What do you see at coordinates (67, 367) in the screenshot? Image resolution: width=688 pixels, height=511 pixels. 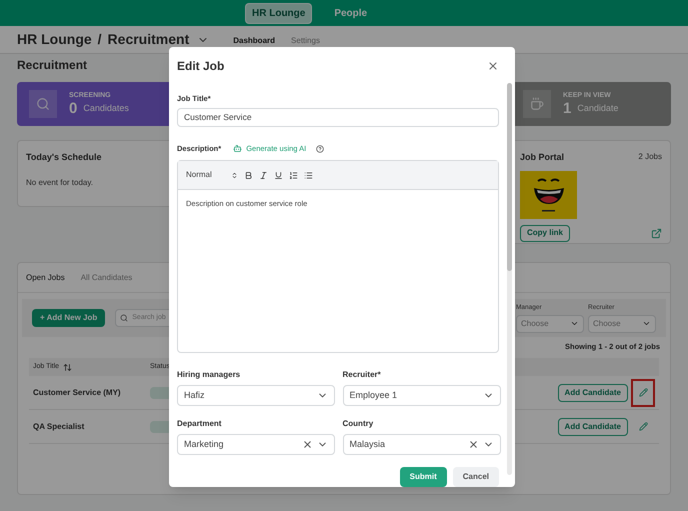 I see `sort-icon` at bounding box center [67, 367].